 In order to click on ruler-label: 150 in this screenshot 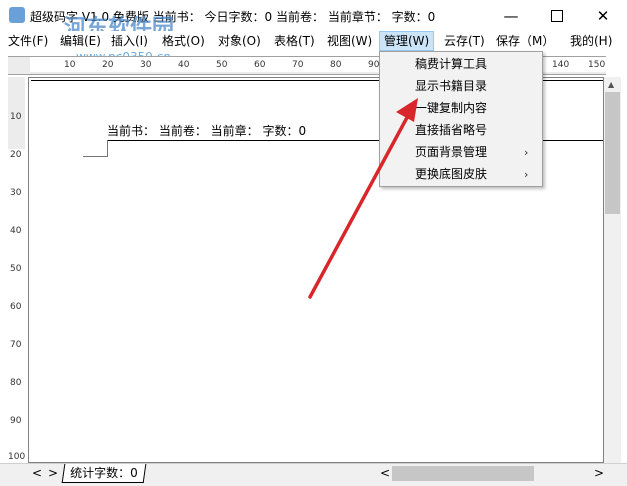, I will do `click(597, 65)`.